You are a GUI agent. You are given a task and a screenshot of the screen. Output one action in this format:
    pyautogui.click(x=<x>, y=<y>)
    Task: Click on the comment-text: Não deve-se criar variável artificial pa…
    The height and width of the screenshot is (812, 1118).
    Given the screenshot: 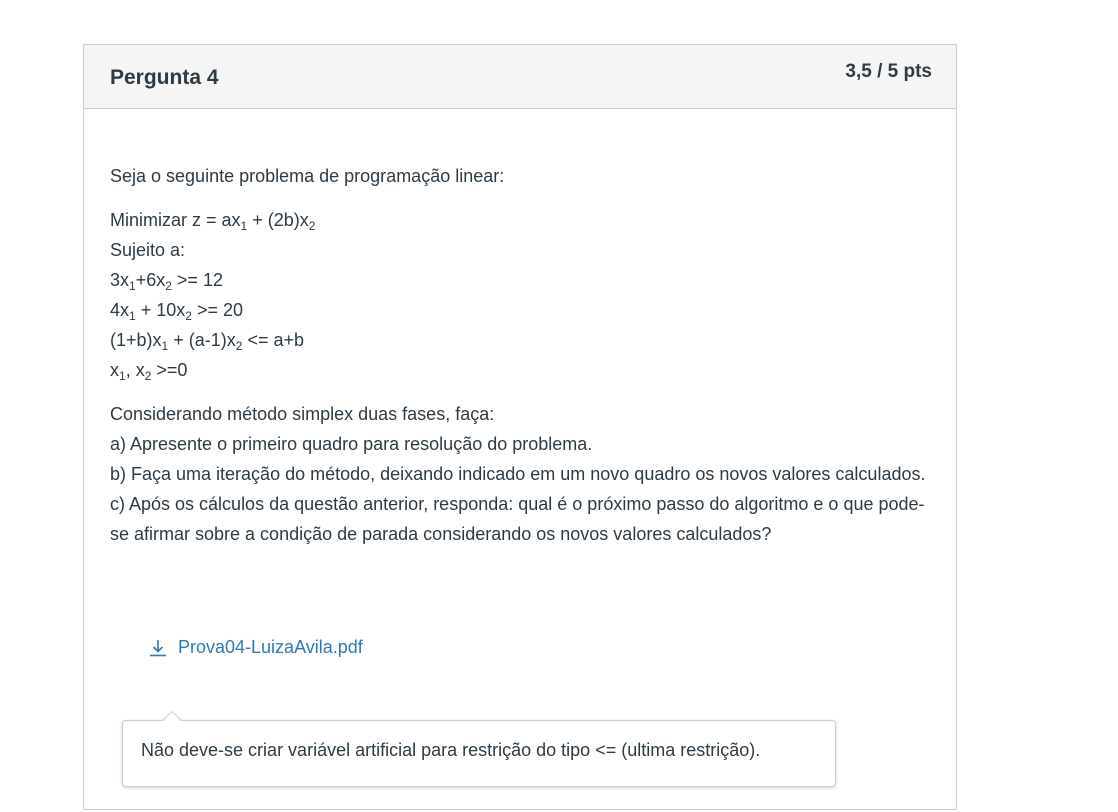 What is the action you would take?
    pyautogui.click(x=451, y=750)
    